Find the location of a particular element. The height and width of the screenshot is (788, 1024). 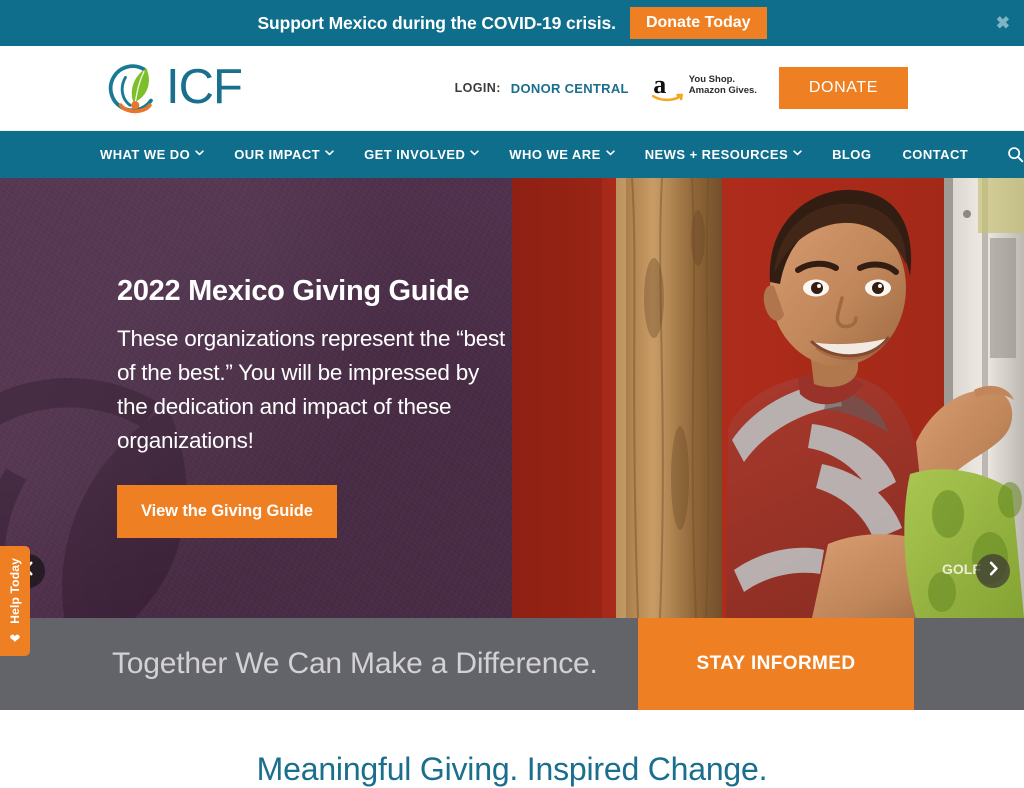

carousel-next-button is located at coordinates (993, 571).